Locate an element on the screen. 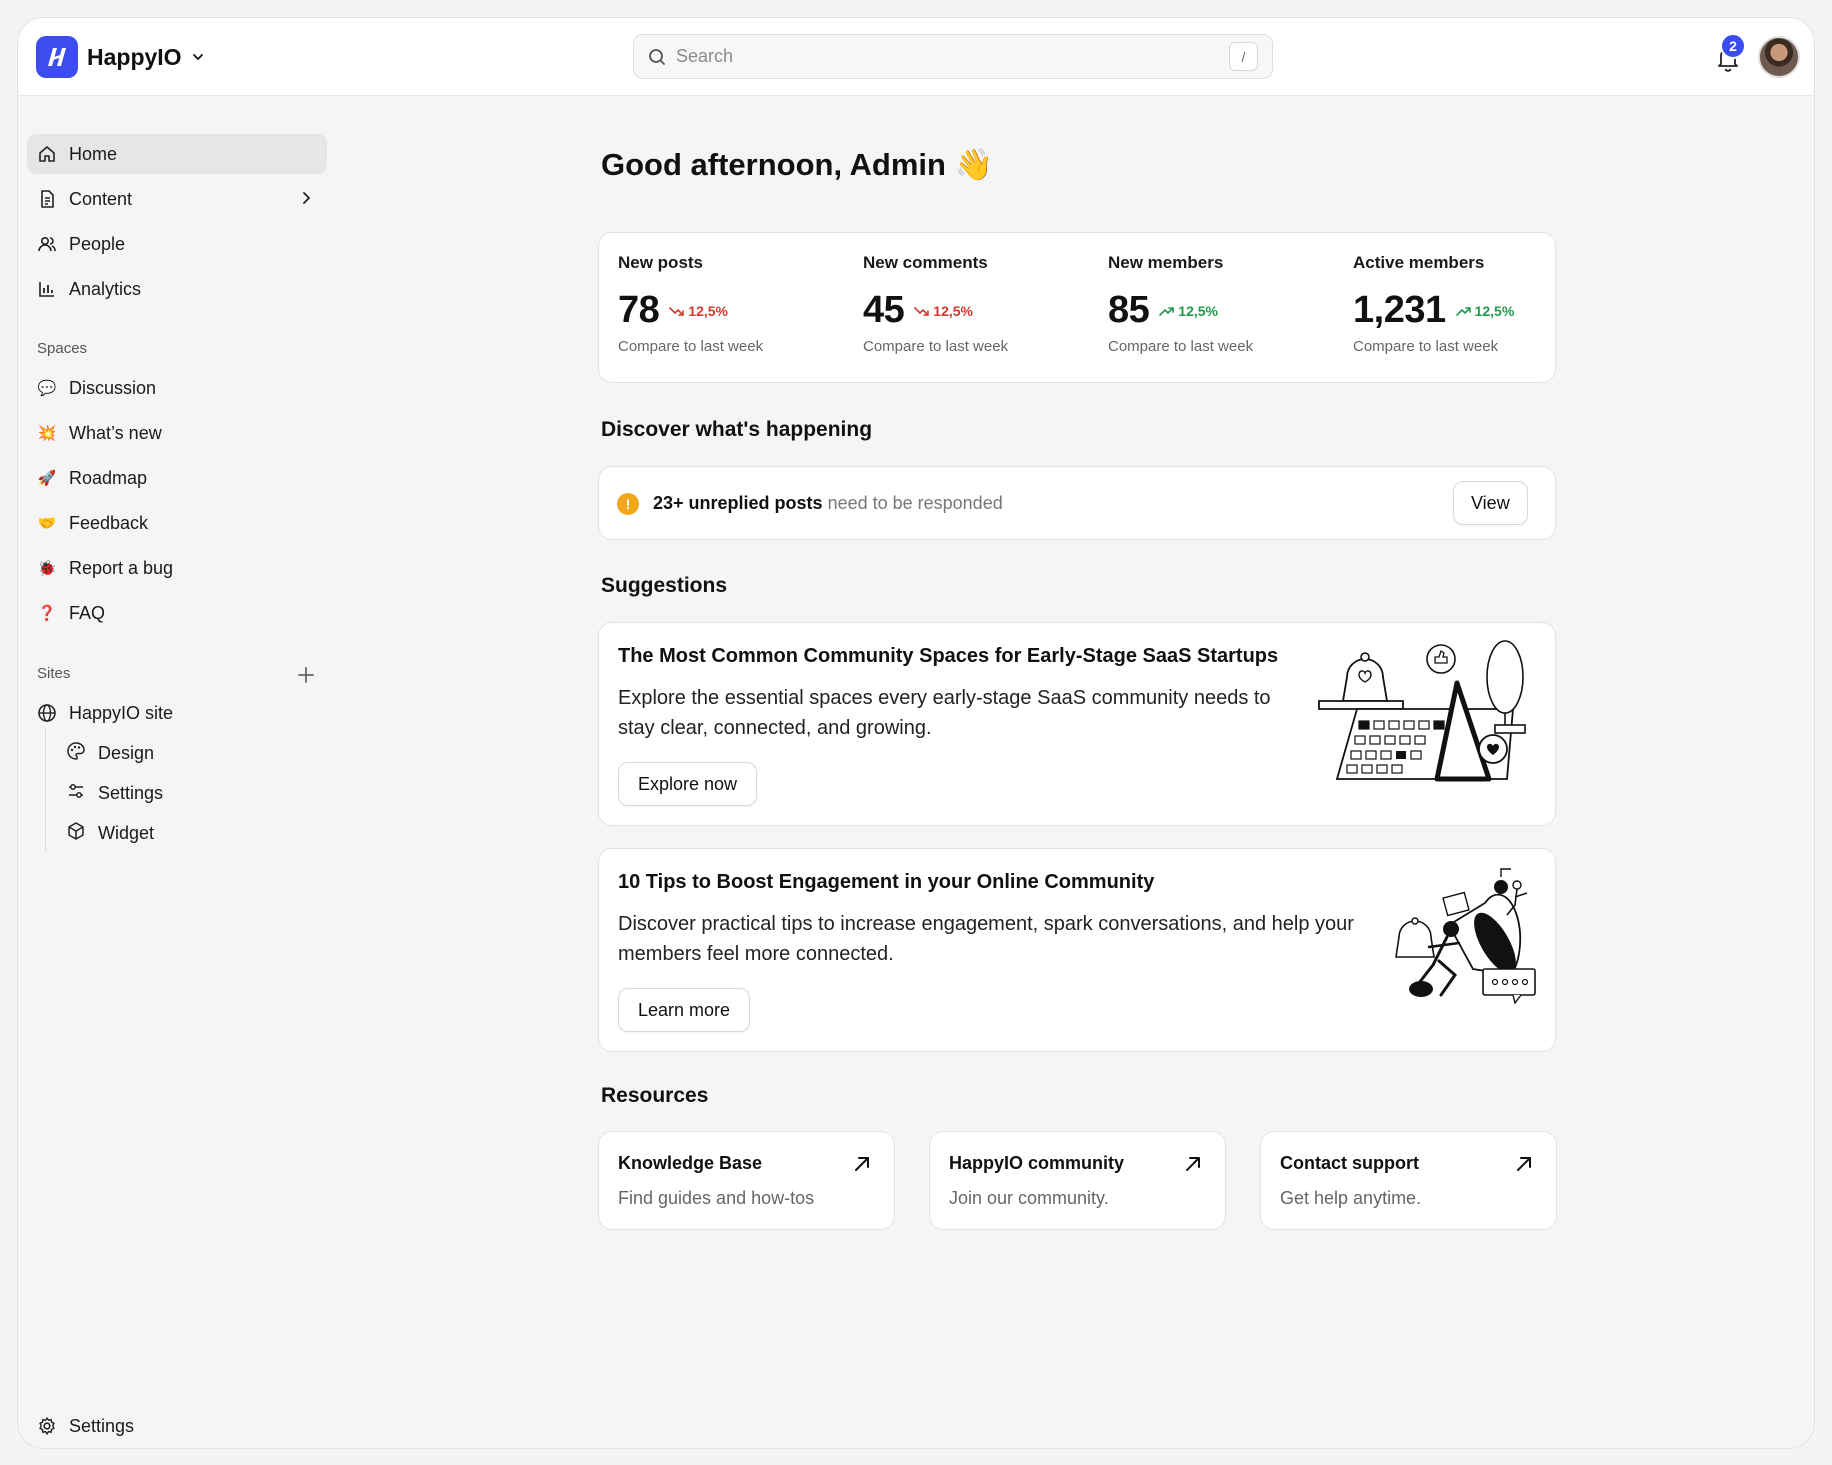  sidebar-item-content: Content is located at coordinates (177, 199).